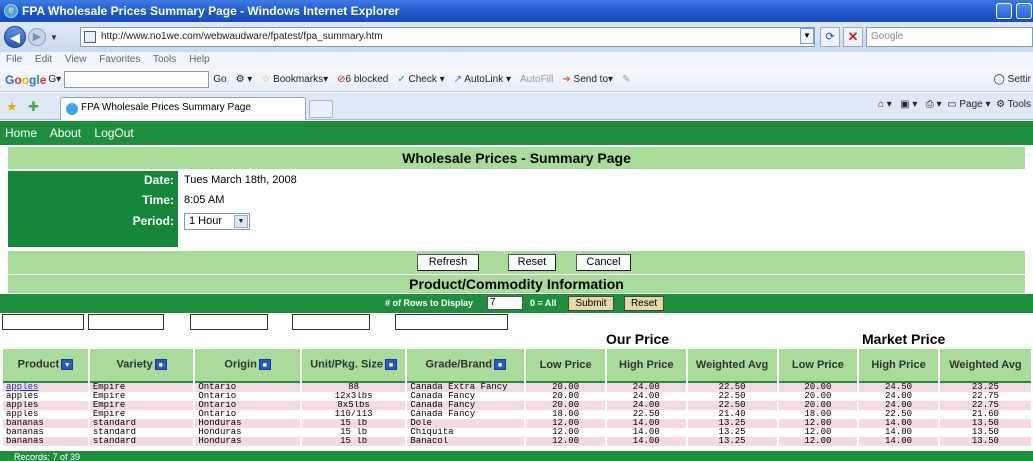  Describe the element at coordinates (420, 79) in the screenshot. I see `spellcheck-button: ✓ Check ▾` at that location.